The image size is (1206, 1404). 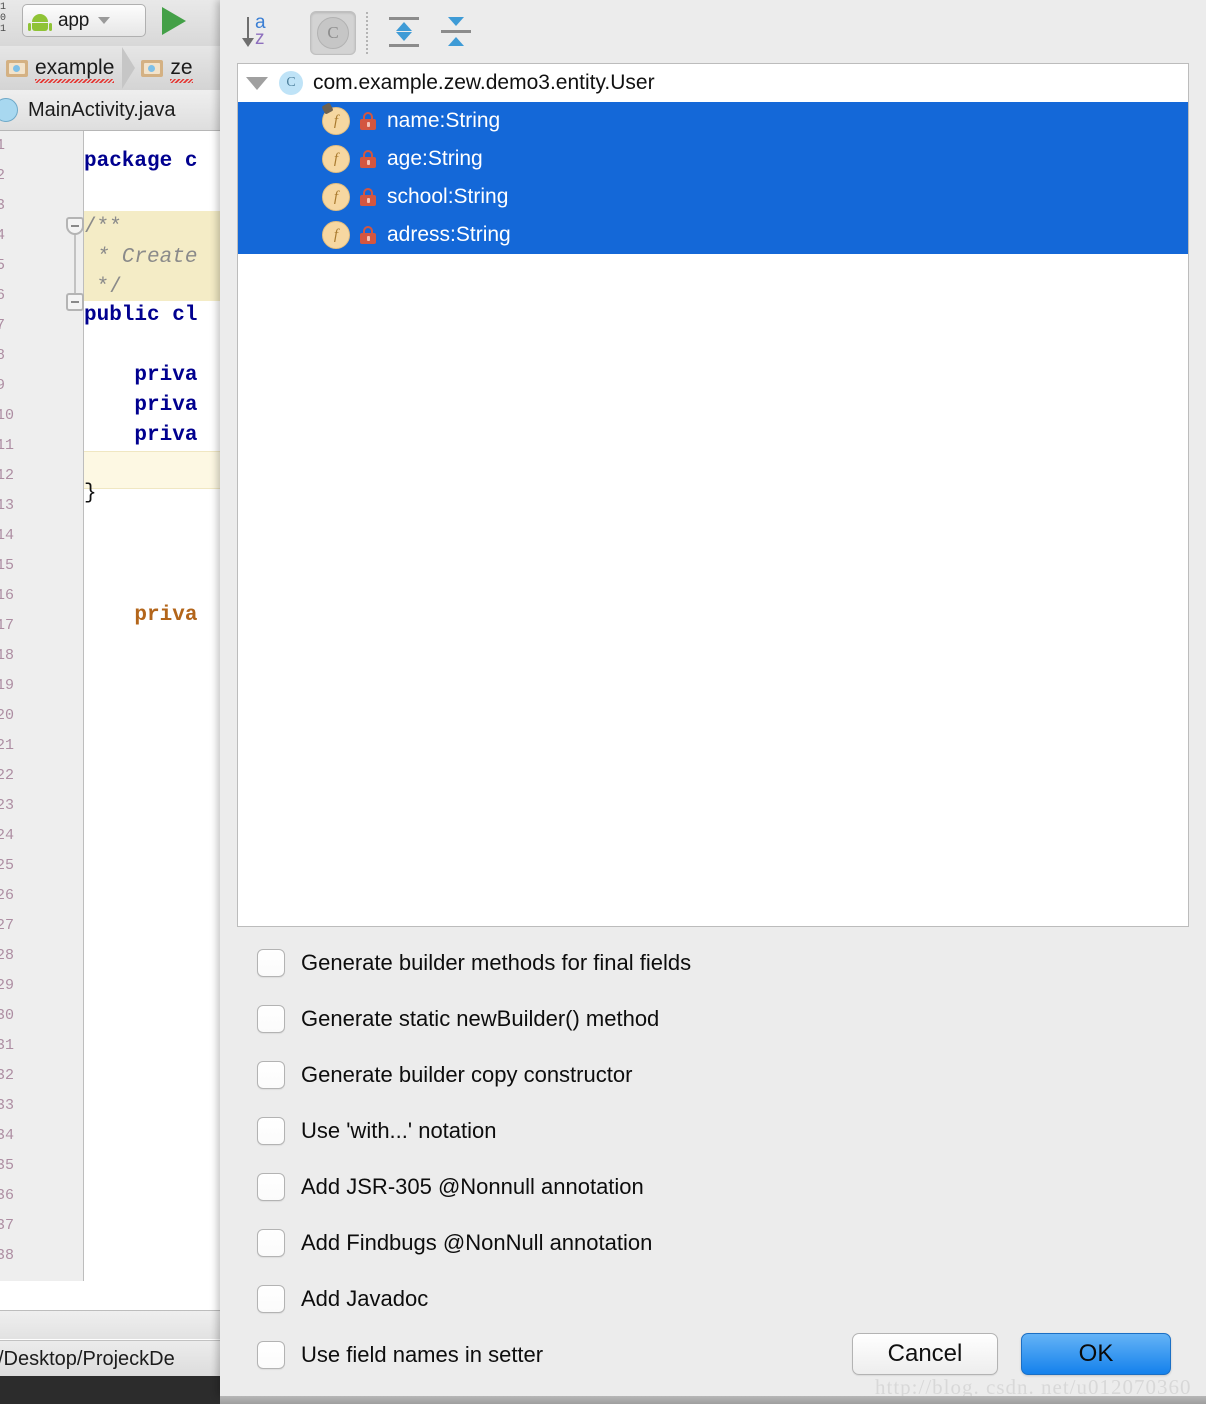 What do you see at coordinates (7, 1015) in the screenshot?
I see `gutter-line-number: 30` at bounding box center [7, 1015].